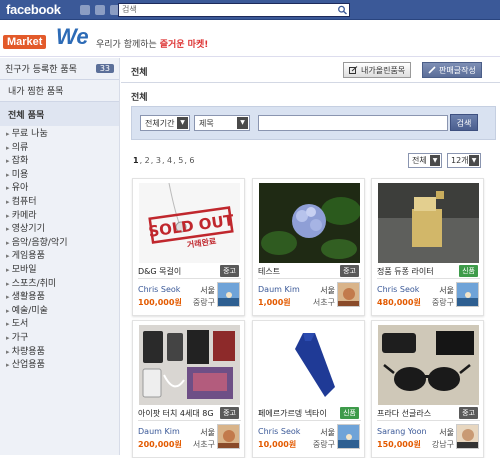 The width and height of the screenshot is (500, 458). What do you see at coordinates (62, 162) in the screenshot?
I see `category-item: 잡화` at bounding box center [62, 162].